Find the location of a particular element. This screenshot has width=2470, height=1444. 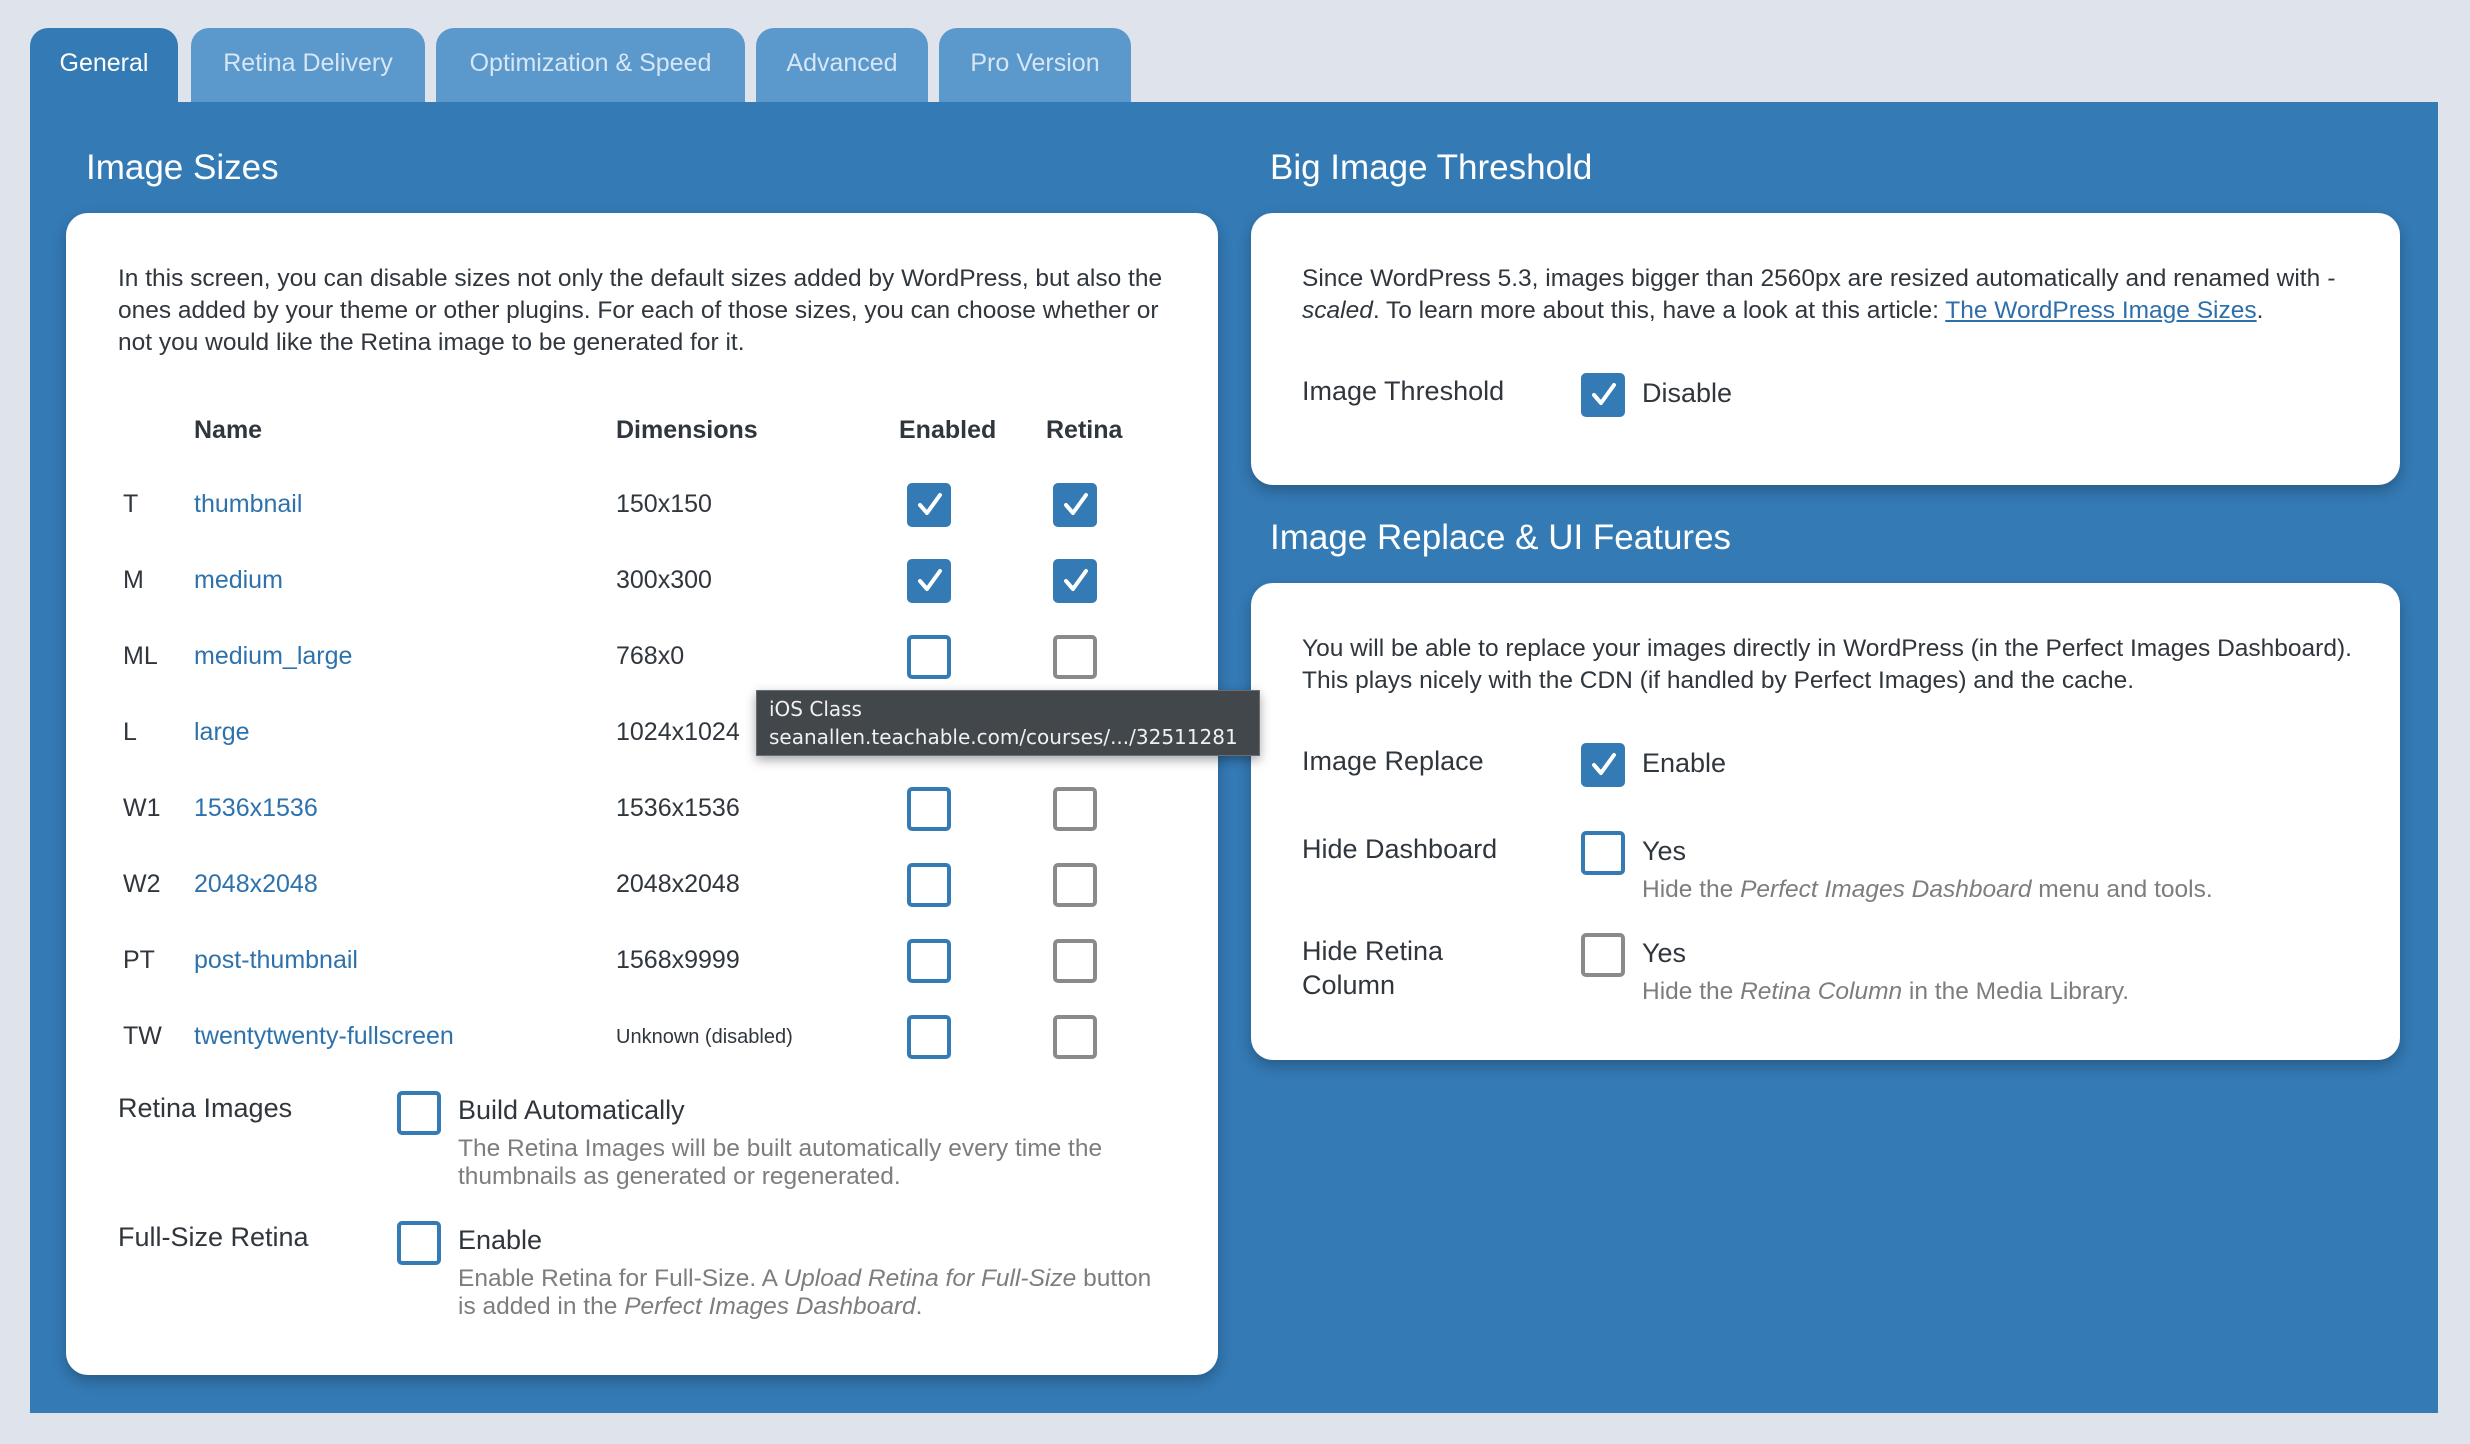

image-replace-enable-checkbox is located at coordinates (1603, 765).